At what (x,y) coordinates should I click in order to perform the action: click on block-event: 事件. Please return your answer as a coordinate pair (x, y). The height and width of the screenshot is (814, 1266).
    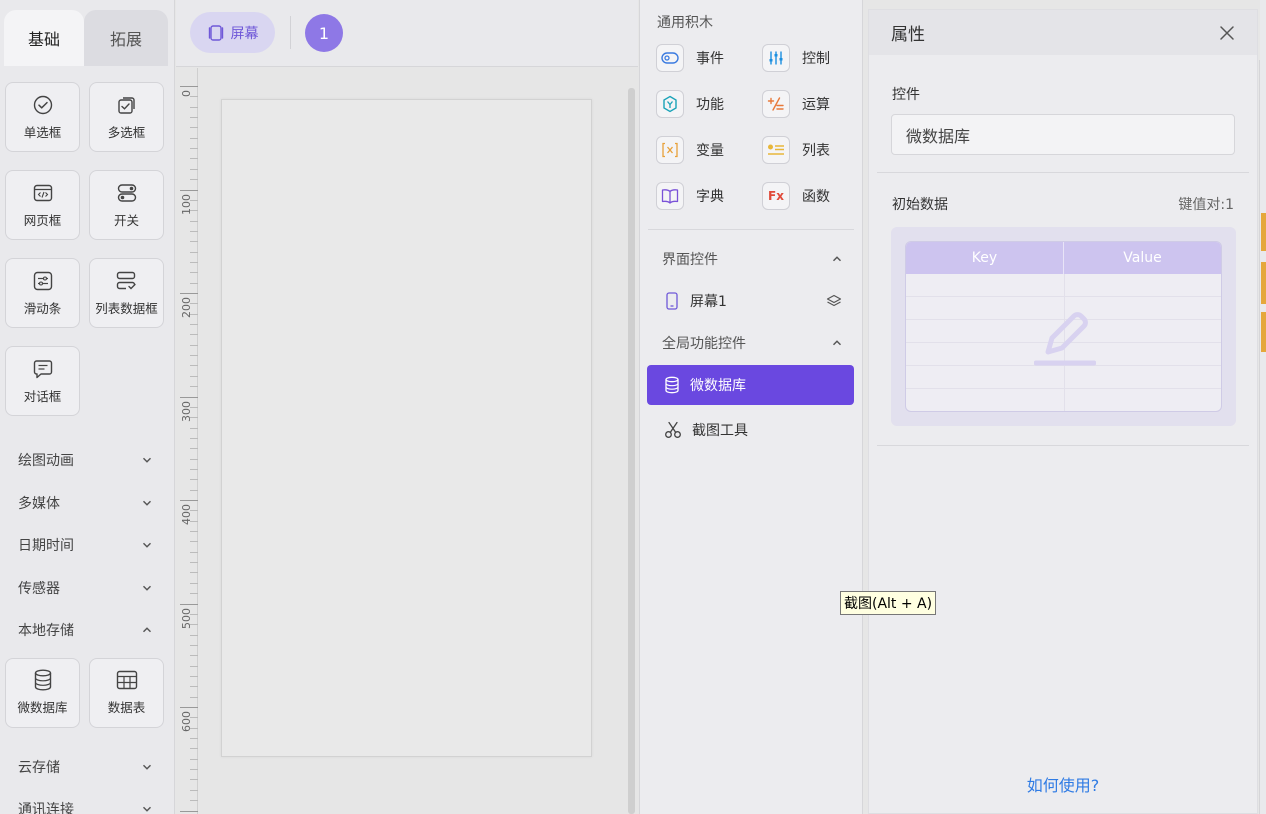
    Looking at the image, I should click on (709, 58).